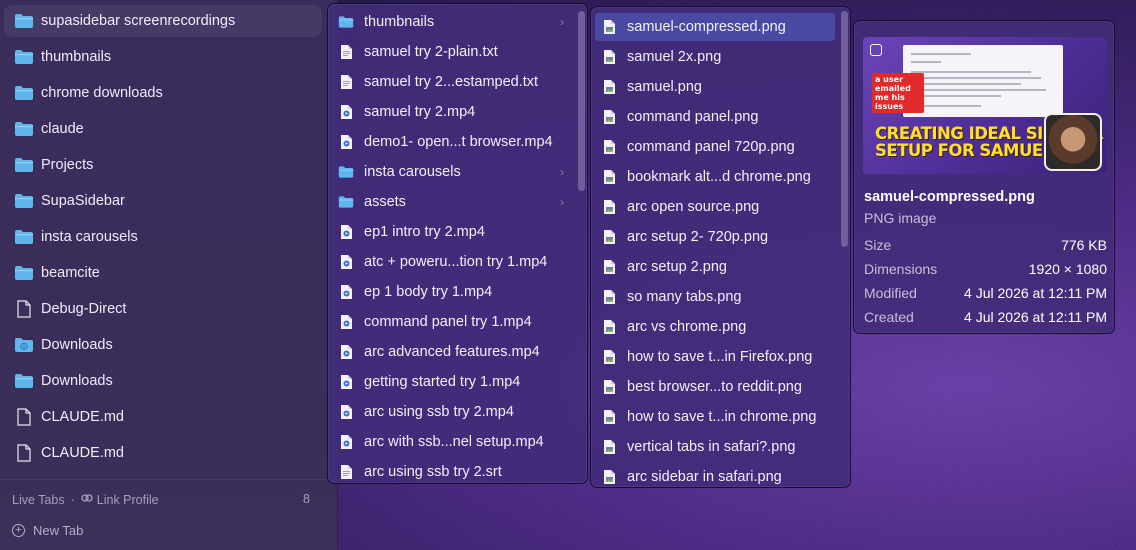 The height and width of the screenshot is (550, 1136). I want to click on sidebar-item: thumbnails, so click(163, 57).